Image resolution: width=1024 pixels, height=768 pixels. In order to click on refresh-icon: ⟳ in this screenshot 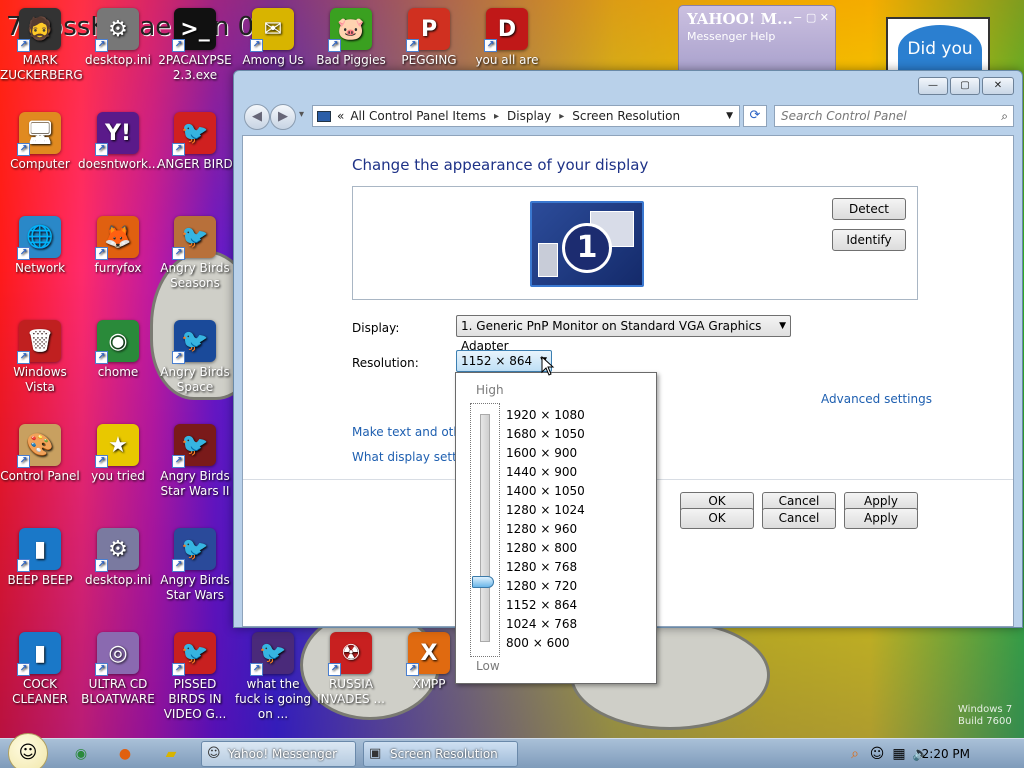, I will do `click(755, 116)`.